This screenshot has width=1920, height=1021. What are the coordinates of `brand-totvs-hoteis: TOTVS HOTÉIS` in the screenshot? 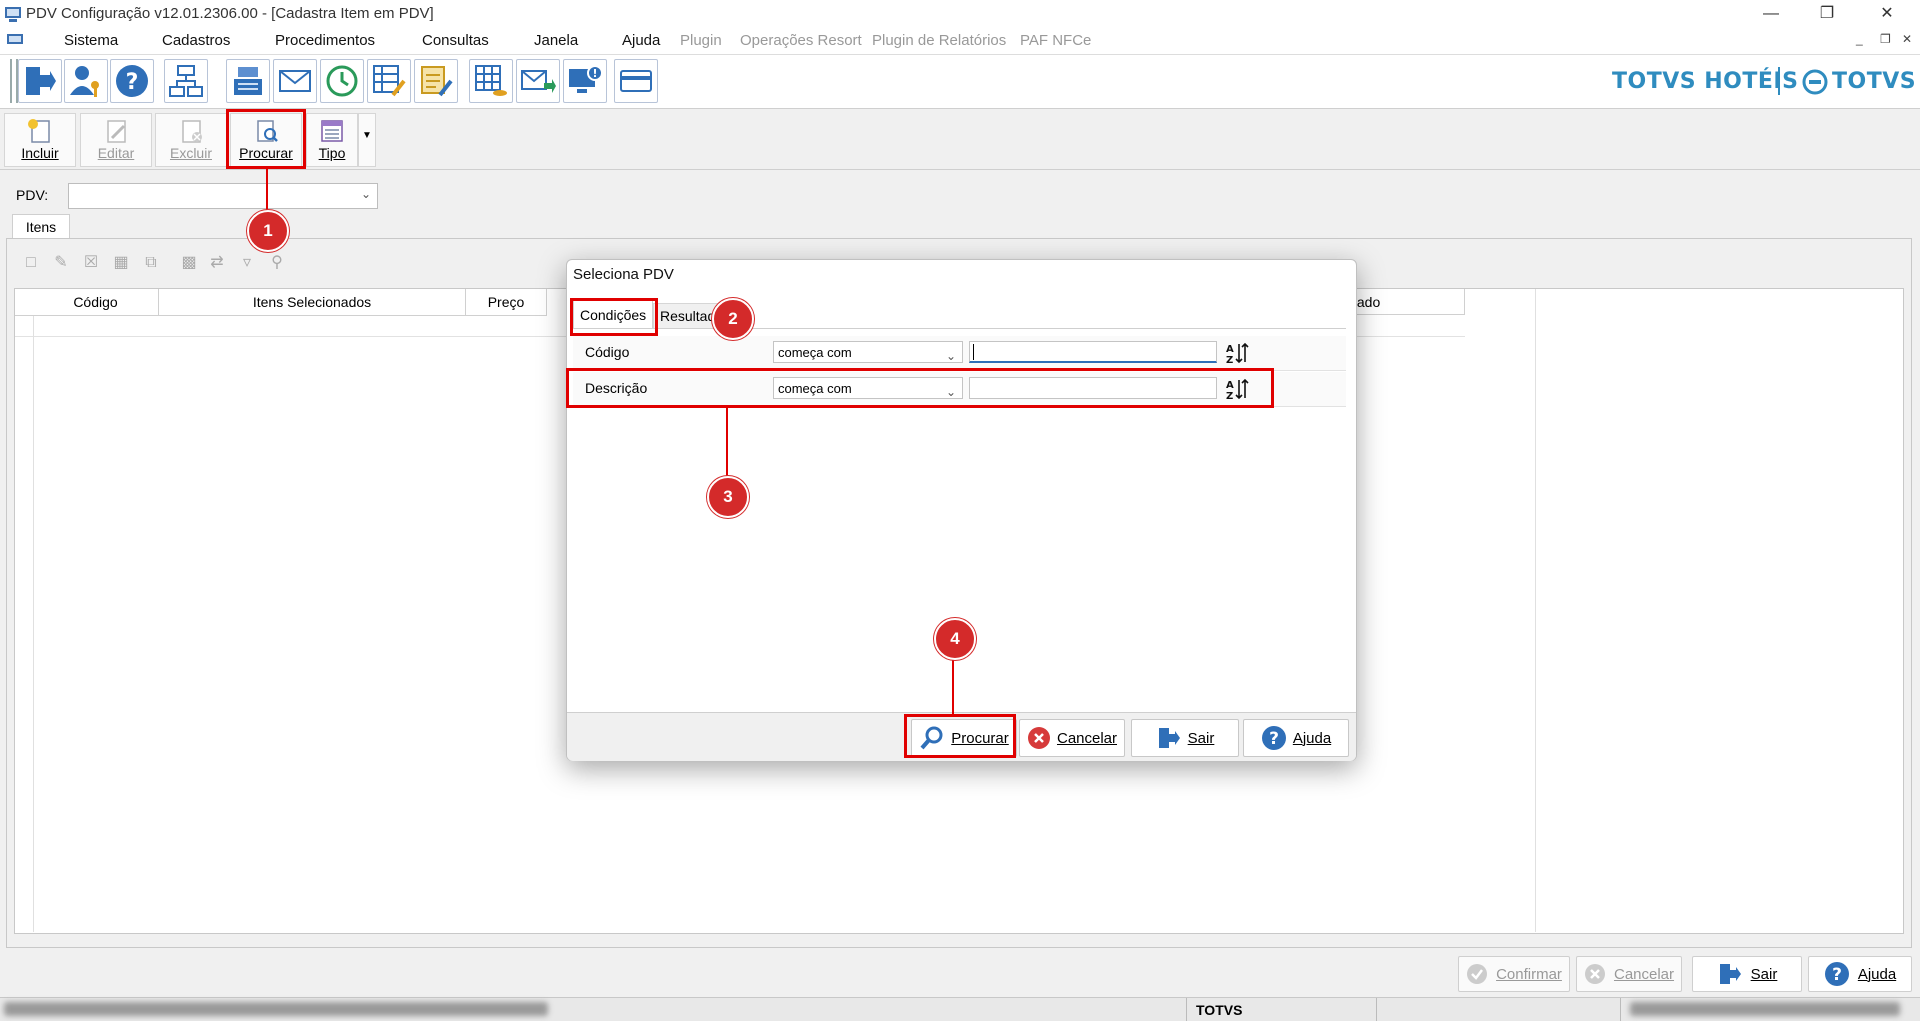 It's located at (1705, 81).